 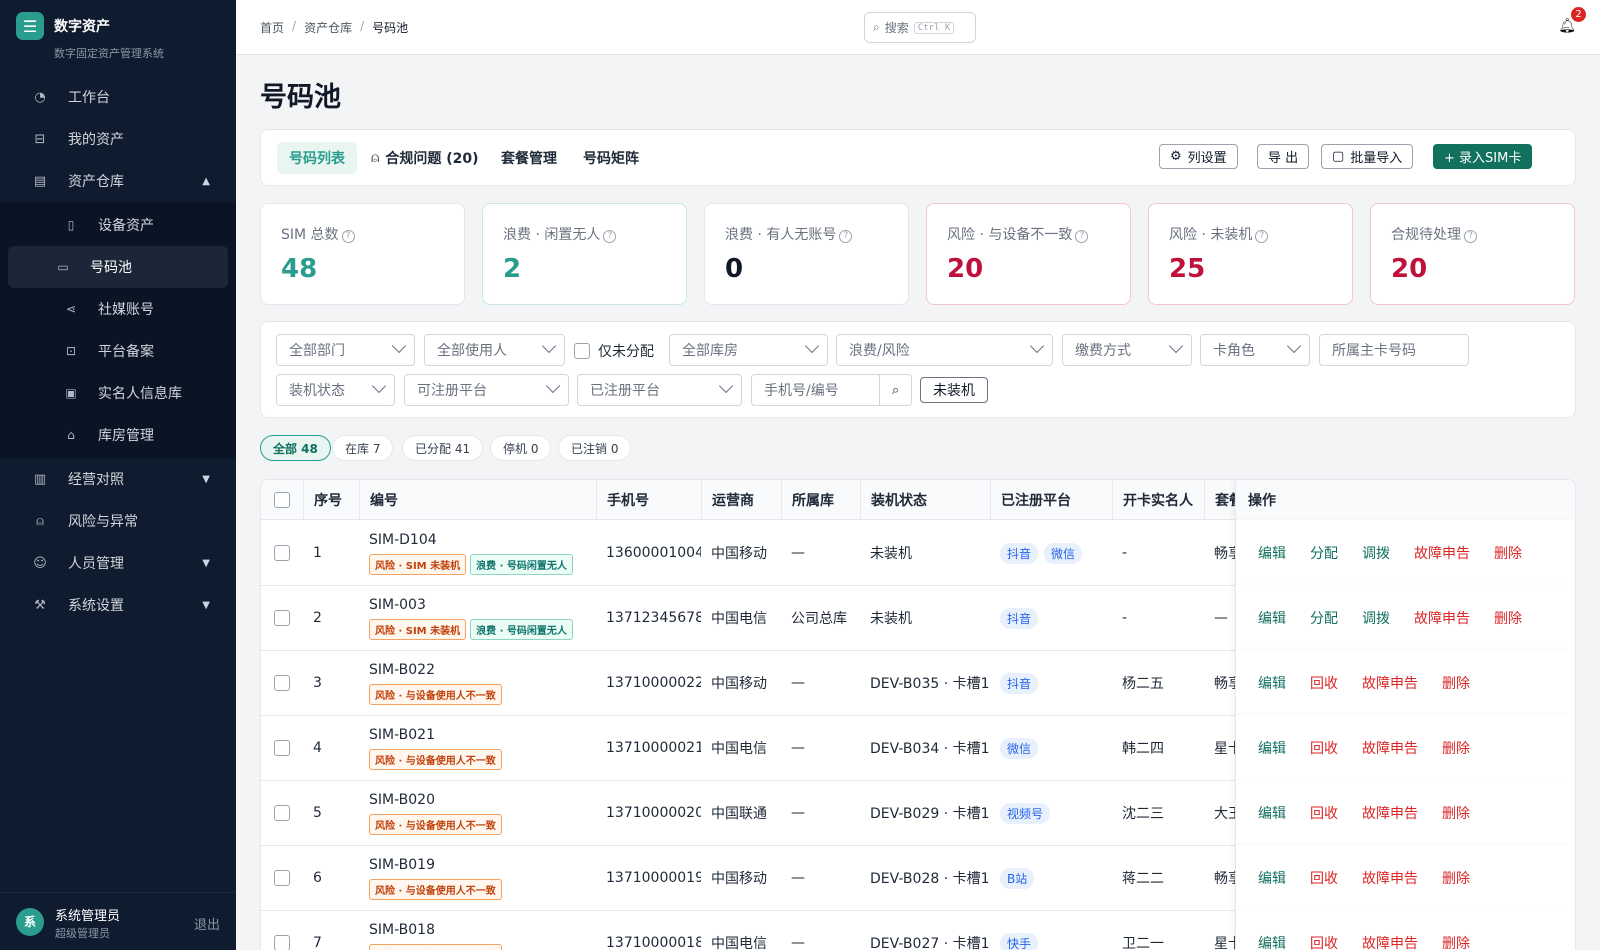 I want to click on tab-number-list: 号码列表, so click(x=317, y=158).